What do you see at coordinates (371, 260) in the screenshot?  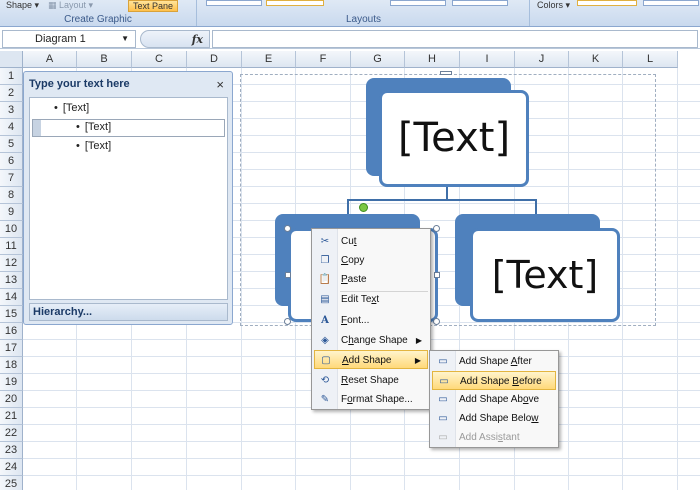 I see `menu-item-copy: ❐ Copy` at bounding box center [371, 260].